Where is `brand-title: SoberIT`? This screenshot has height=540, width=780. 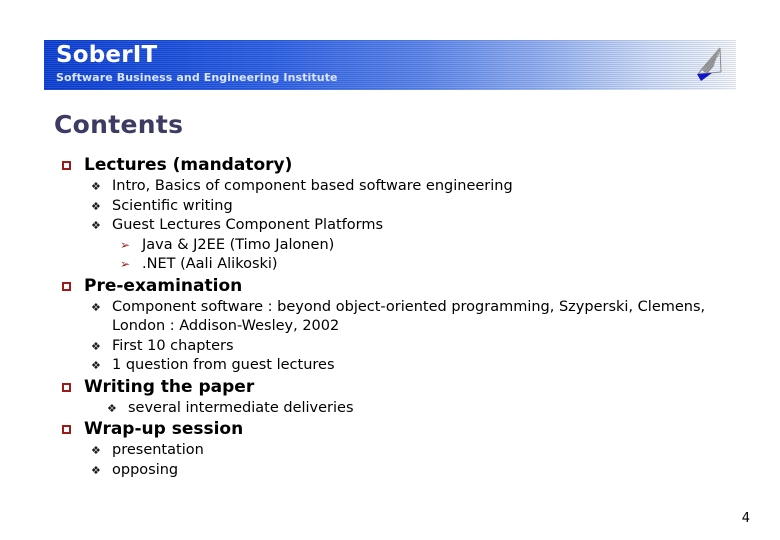
brand-title: SoberIT is located at coordinates (107, 55).